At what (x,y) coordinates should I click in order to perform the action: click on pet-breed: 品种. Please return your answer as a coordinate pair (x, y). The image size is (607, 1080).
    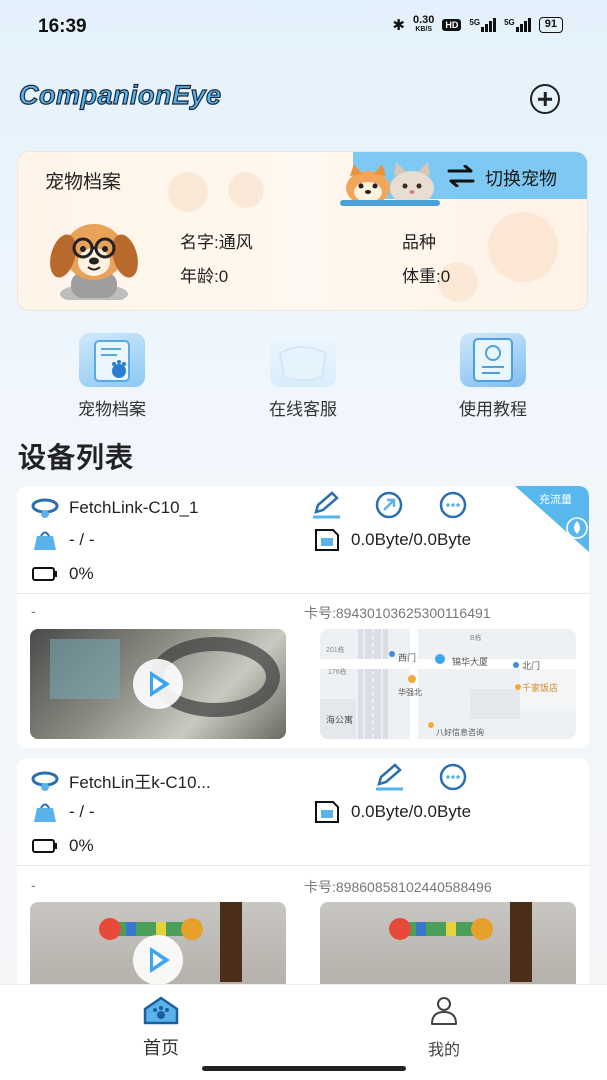
    Looking at the image, I should click on (419, 242).